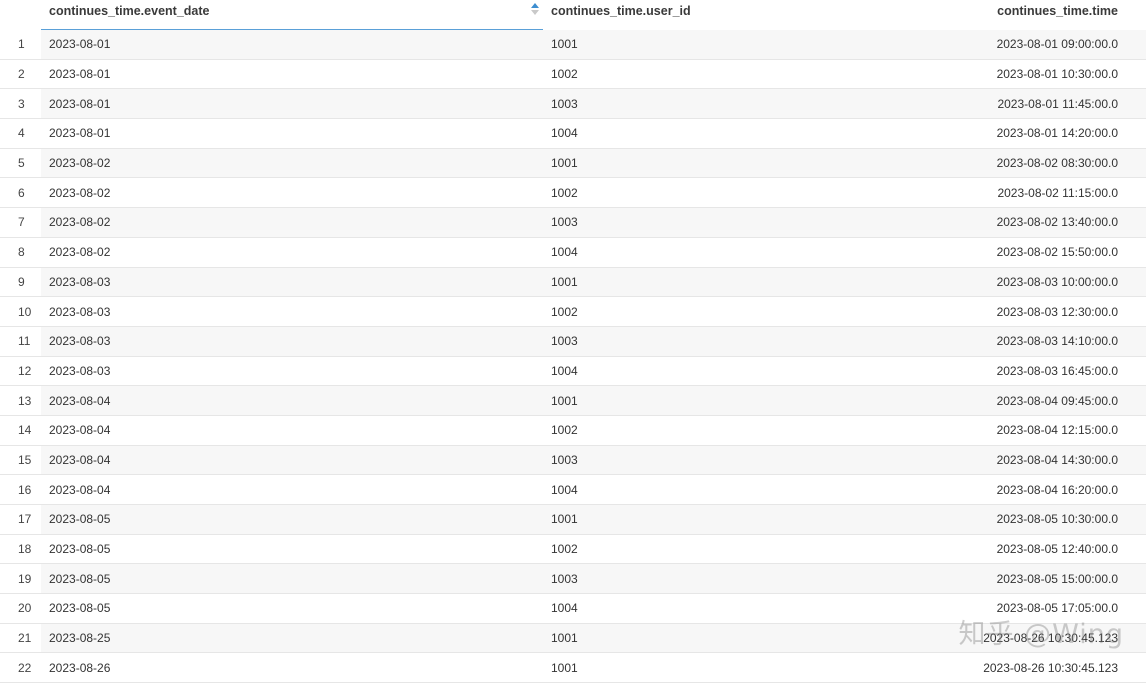 Image resolution: width=1146 pixels, height=683 pixels. I want to click on table-row: 21 2023-08-25 1001 2023-08-26 10:30:45.123, so click(573, 638).